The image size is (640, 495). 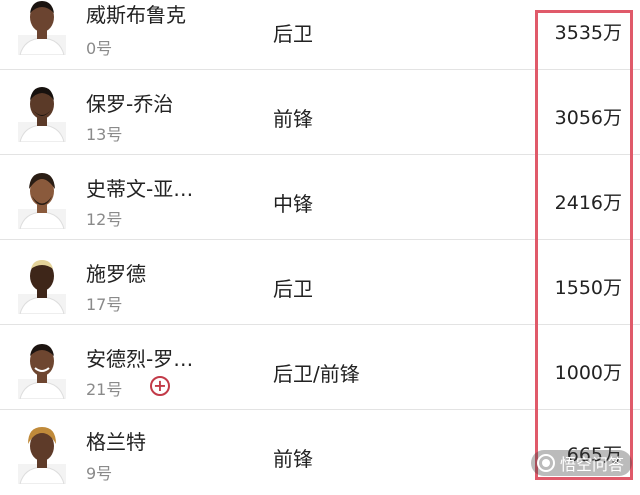 What do you see at coordinates (104, 134) in the screenshot?
I see `player-number: 13号` at bounding box center [104, 134].